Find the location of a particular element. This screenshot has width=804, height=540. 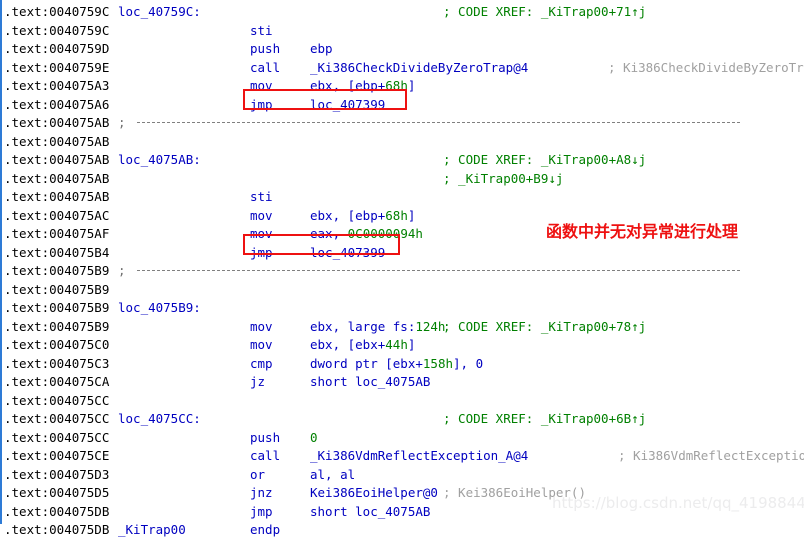

line-address: .text:004075A3 is located at coordinates (57, 85).